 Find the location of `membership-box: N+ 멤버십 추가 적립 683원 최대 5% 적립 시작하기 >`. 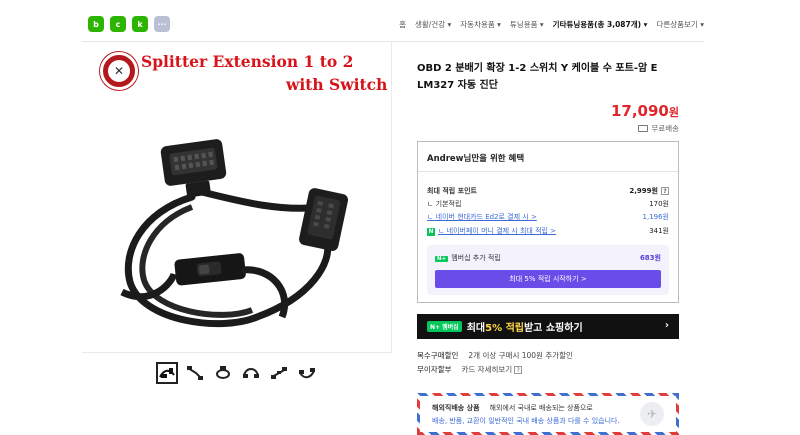

membership-box: N+ 멤버십 추가 적립 683원 최대 5% 적립 시작하기 > is located at coordinates (548, 270).